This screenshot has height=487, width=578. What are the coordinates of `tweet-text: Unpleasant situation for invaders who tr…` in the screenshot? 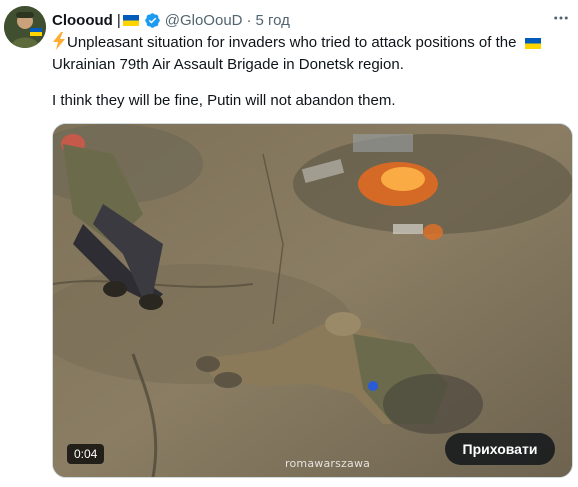 It's located at (312, 72).